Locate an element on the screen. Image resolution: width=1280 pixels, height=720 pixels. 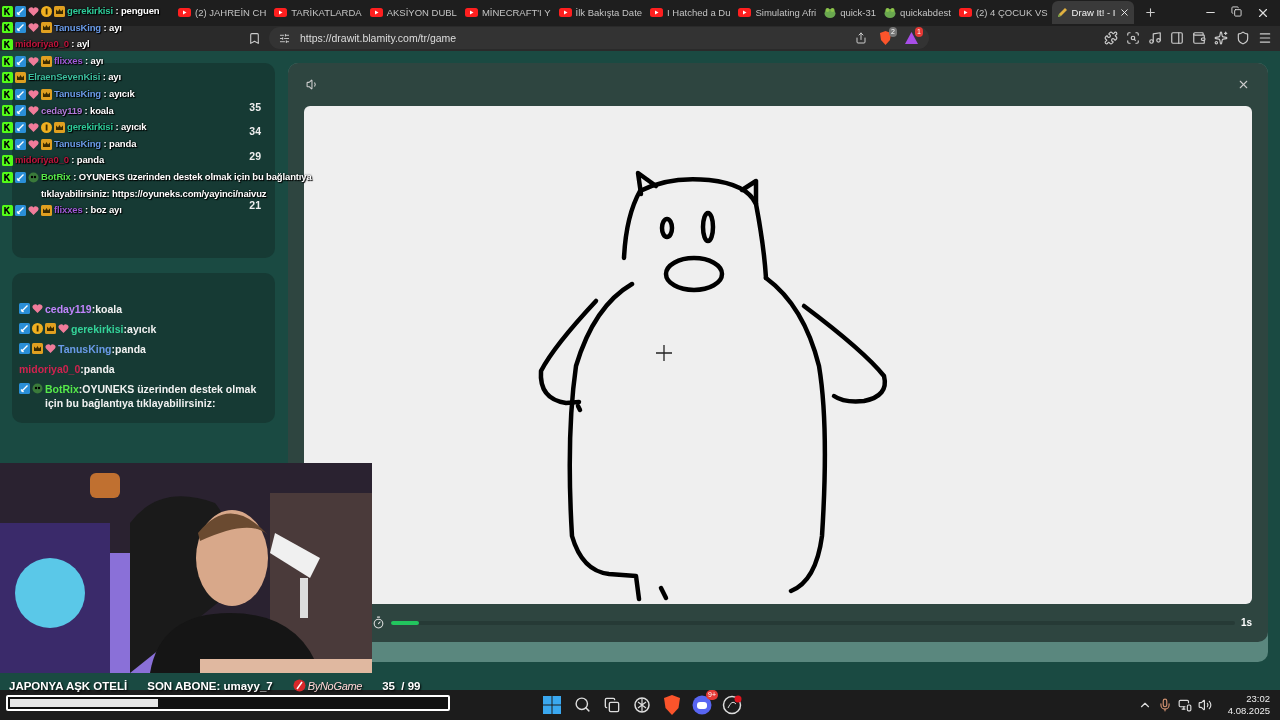
sparkle-icon is located at coordinates (1221, 38).